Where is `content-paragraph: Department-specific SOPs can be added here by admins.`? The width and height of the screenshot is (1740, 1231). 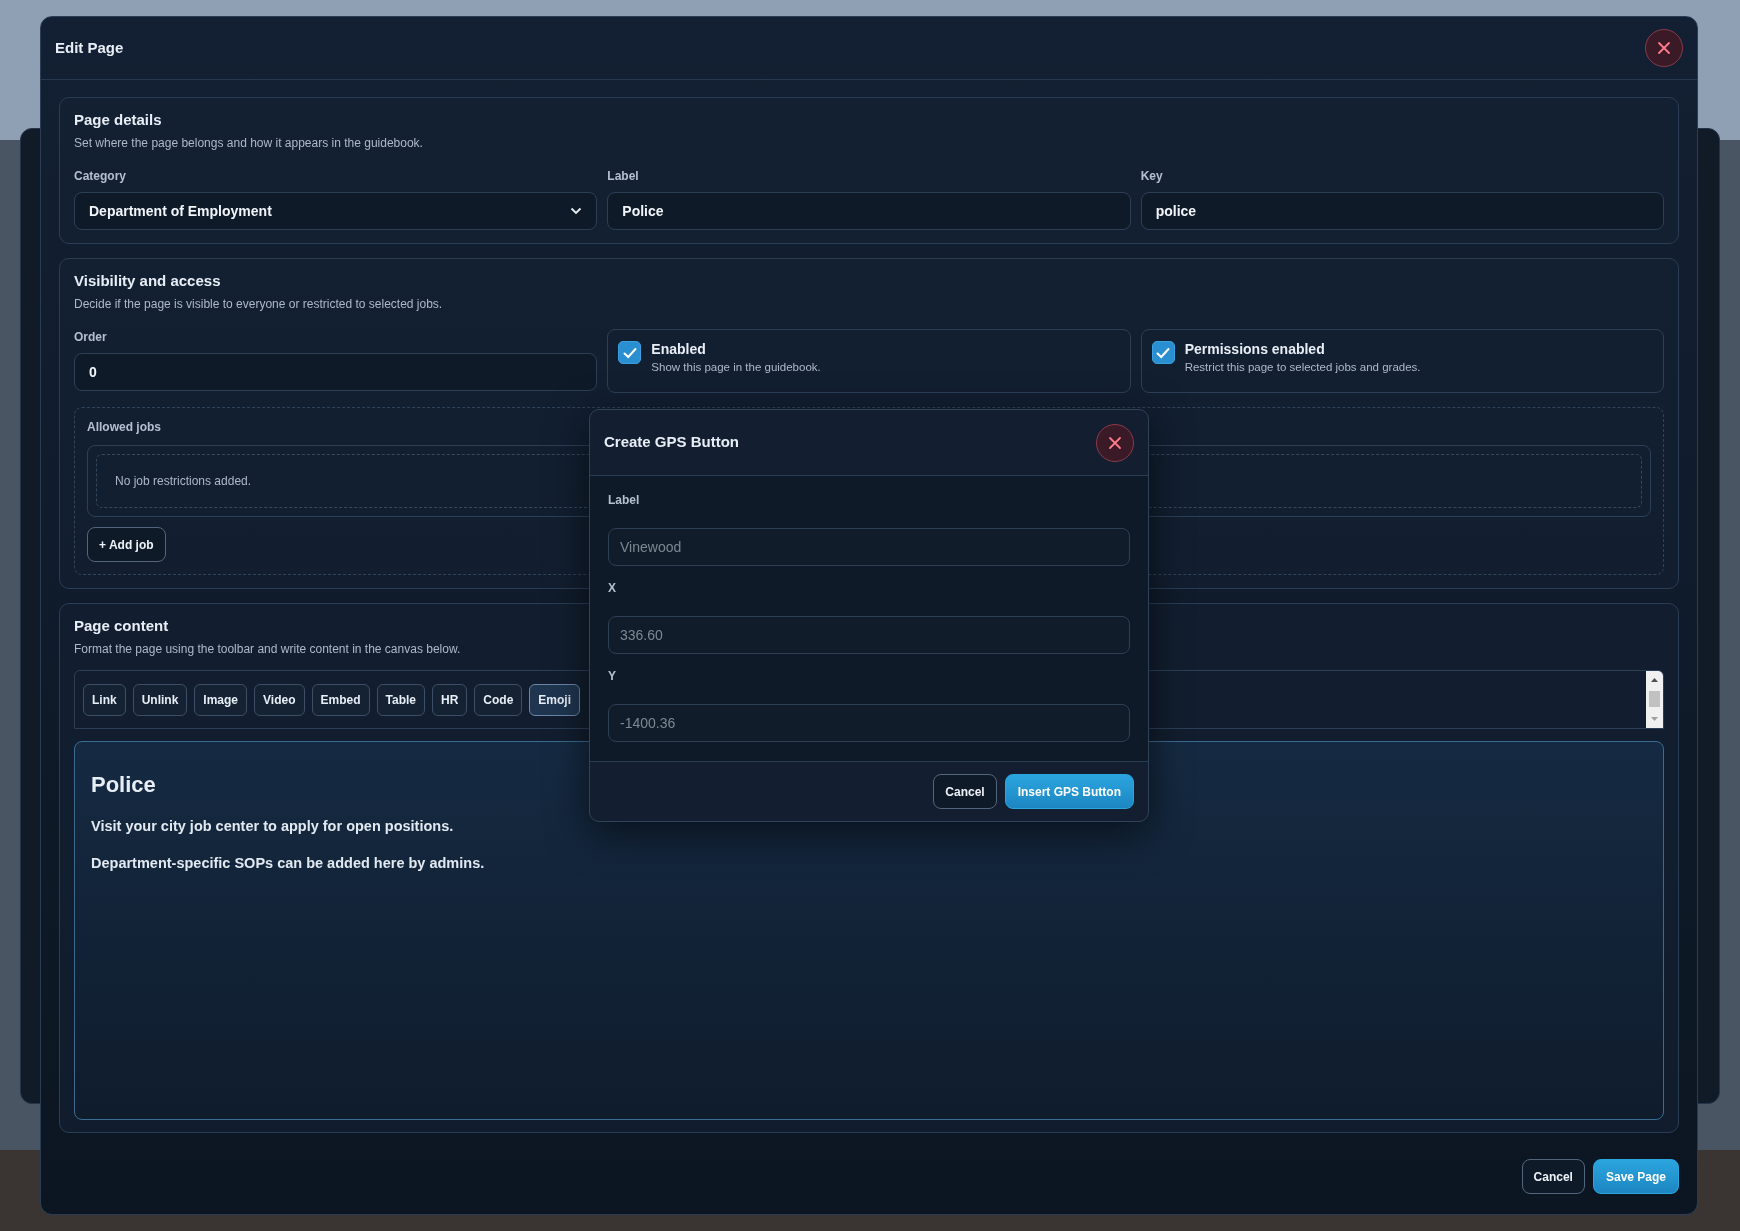 content-paragraph: Department-specific SOPs can be added here by admins. is located at coordinates (288, 864).